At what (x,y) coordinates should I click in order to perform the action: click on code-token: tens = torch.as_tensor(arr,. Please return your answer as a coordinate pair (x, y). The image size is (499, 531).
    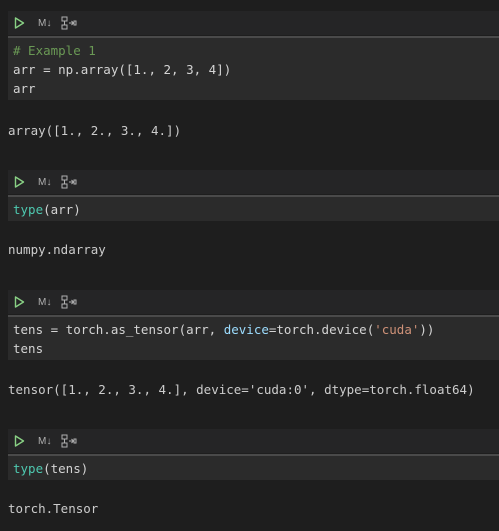
    Looking at the image, I should click on (118, 329).